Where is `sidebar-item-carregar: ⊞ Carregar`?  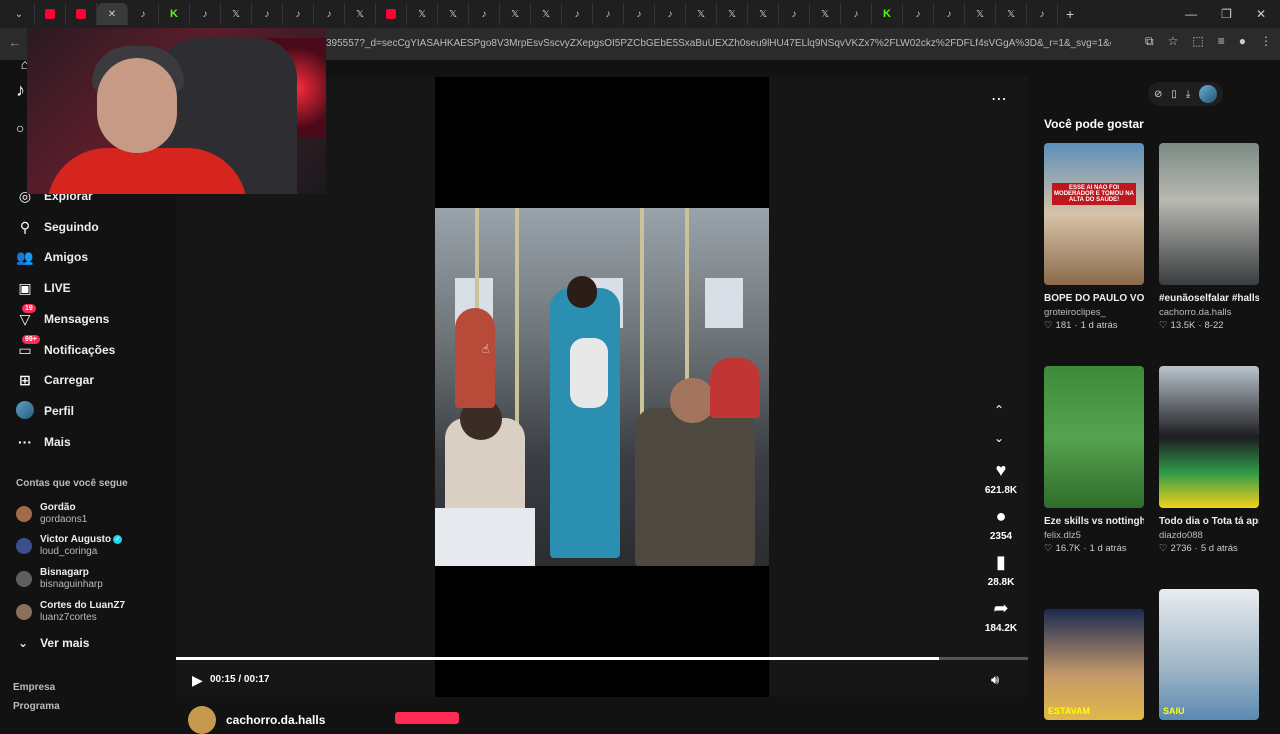 sidebar-item-carregar: ⊞ Carregar is located at coordinates (55, 380).